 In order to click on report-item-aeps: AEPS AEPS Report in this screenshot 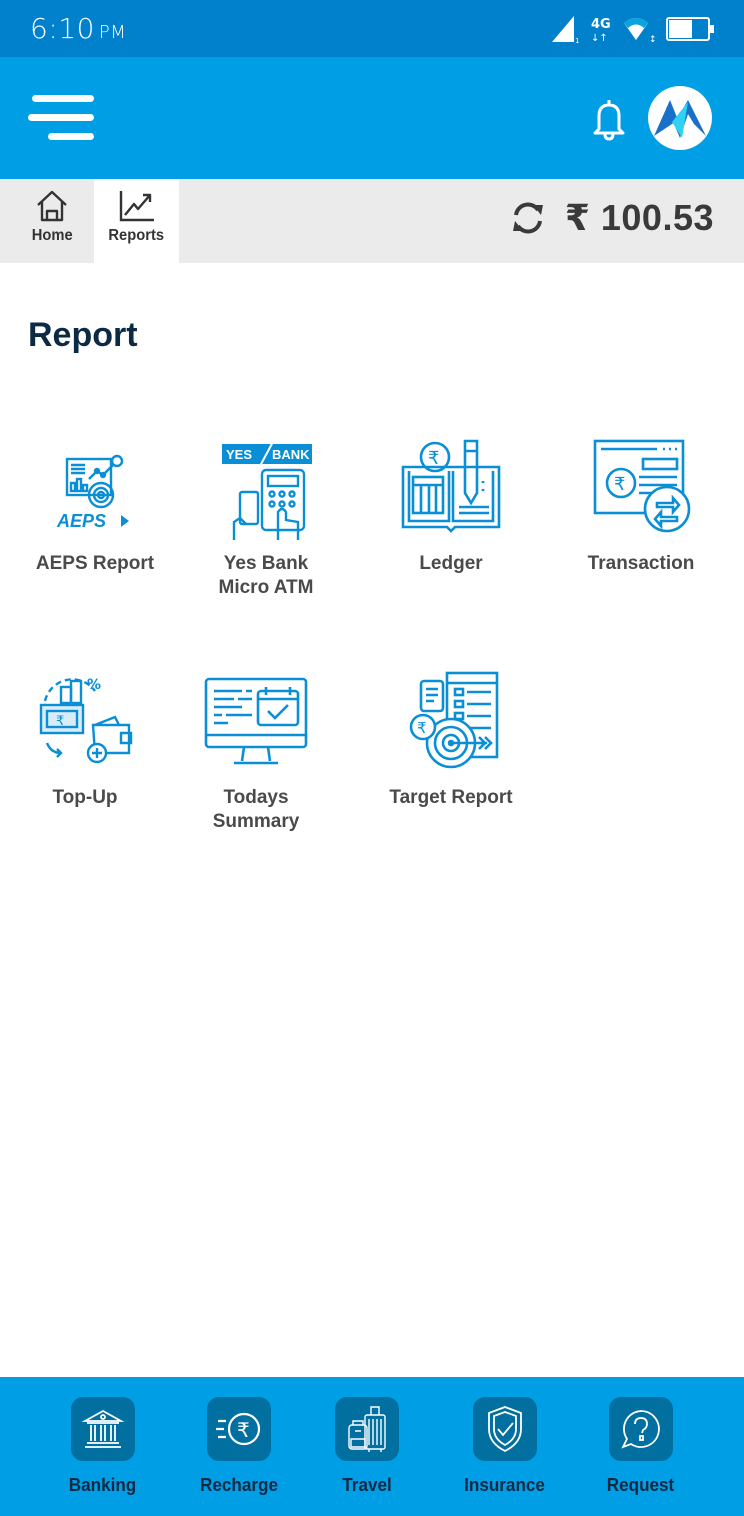, I will do `click(95, 504)`.